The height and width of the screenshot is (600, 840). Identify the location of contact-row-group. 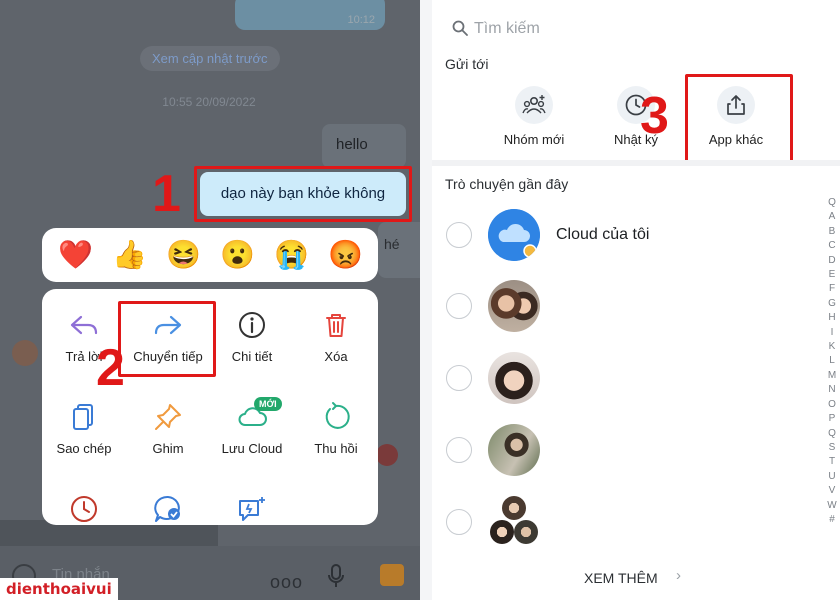
(636, 522).